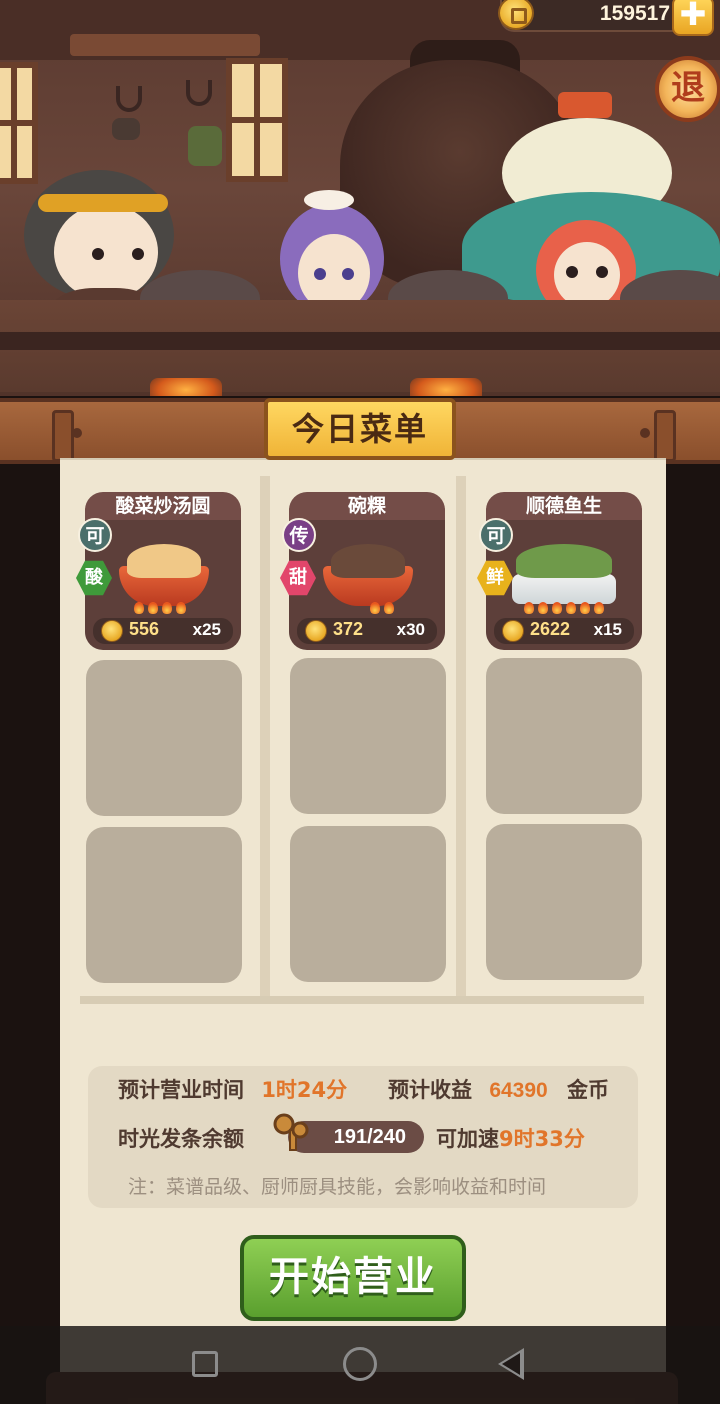 This screenshot has height=1404, width=720. What do you see at coordinates (564, 506) in the screenshot?
I see `dish-name: 顺德鱼生` at bounding box center [564, 506].